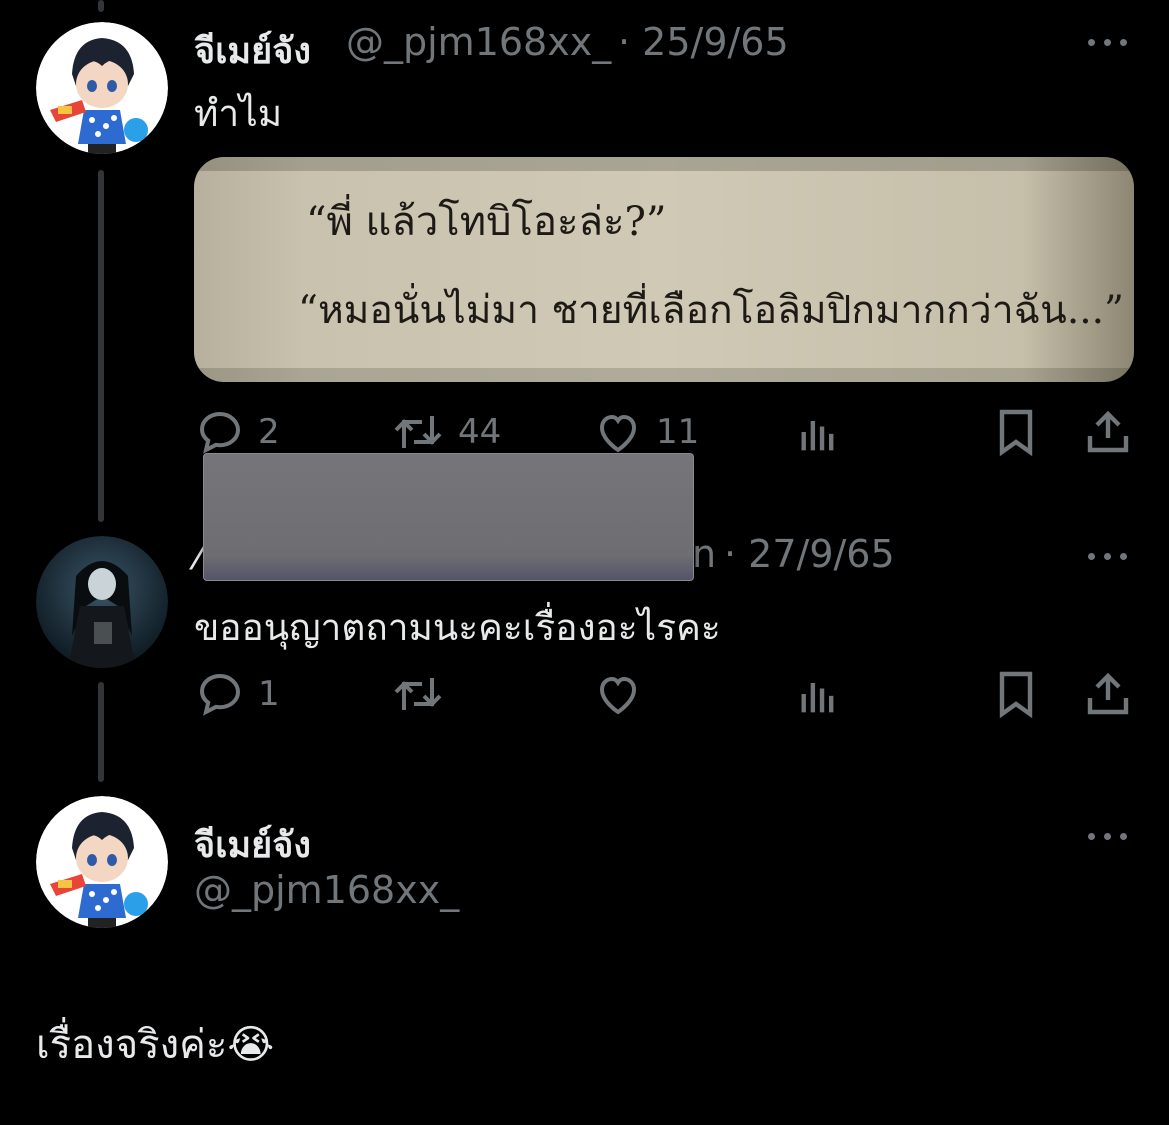 The width and height of the screenshot is (1169, 1125). I want to click on reply-count: 1, so click(269, 694).